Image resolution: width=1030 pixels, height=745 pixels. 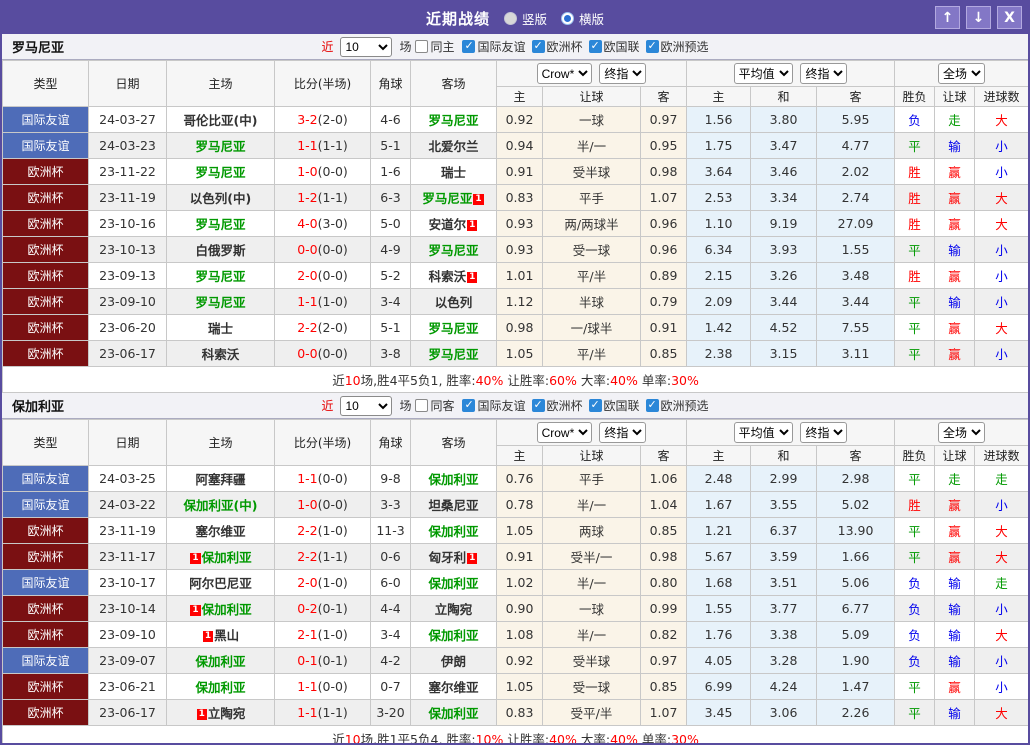 I want to click on home-odds: 1.12, so click(x=519, y=301).